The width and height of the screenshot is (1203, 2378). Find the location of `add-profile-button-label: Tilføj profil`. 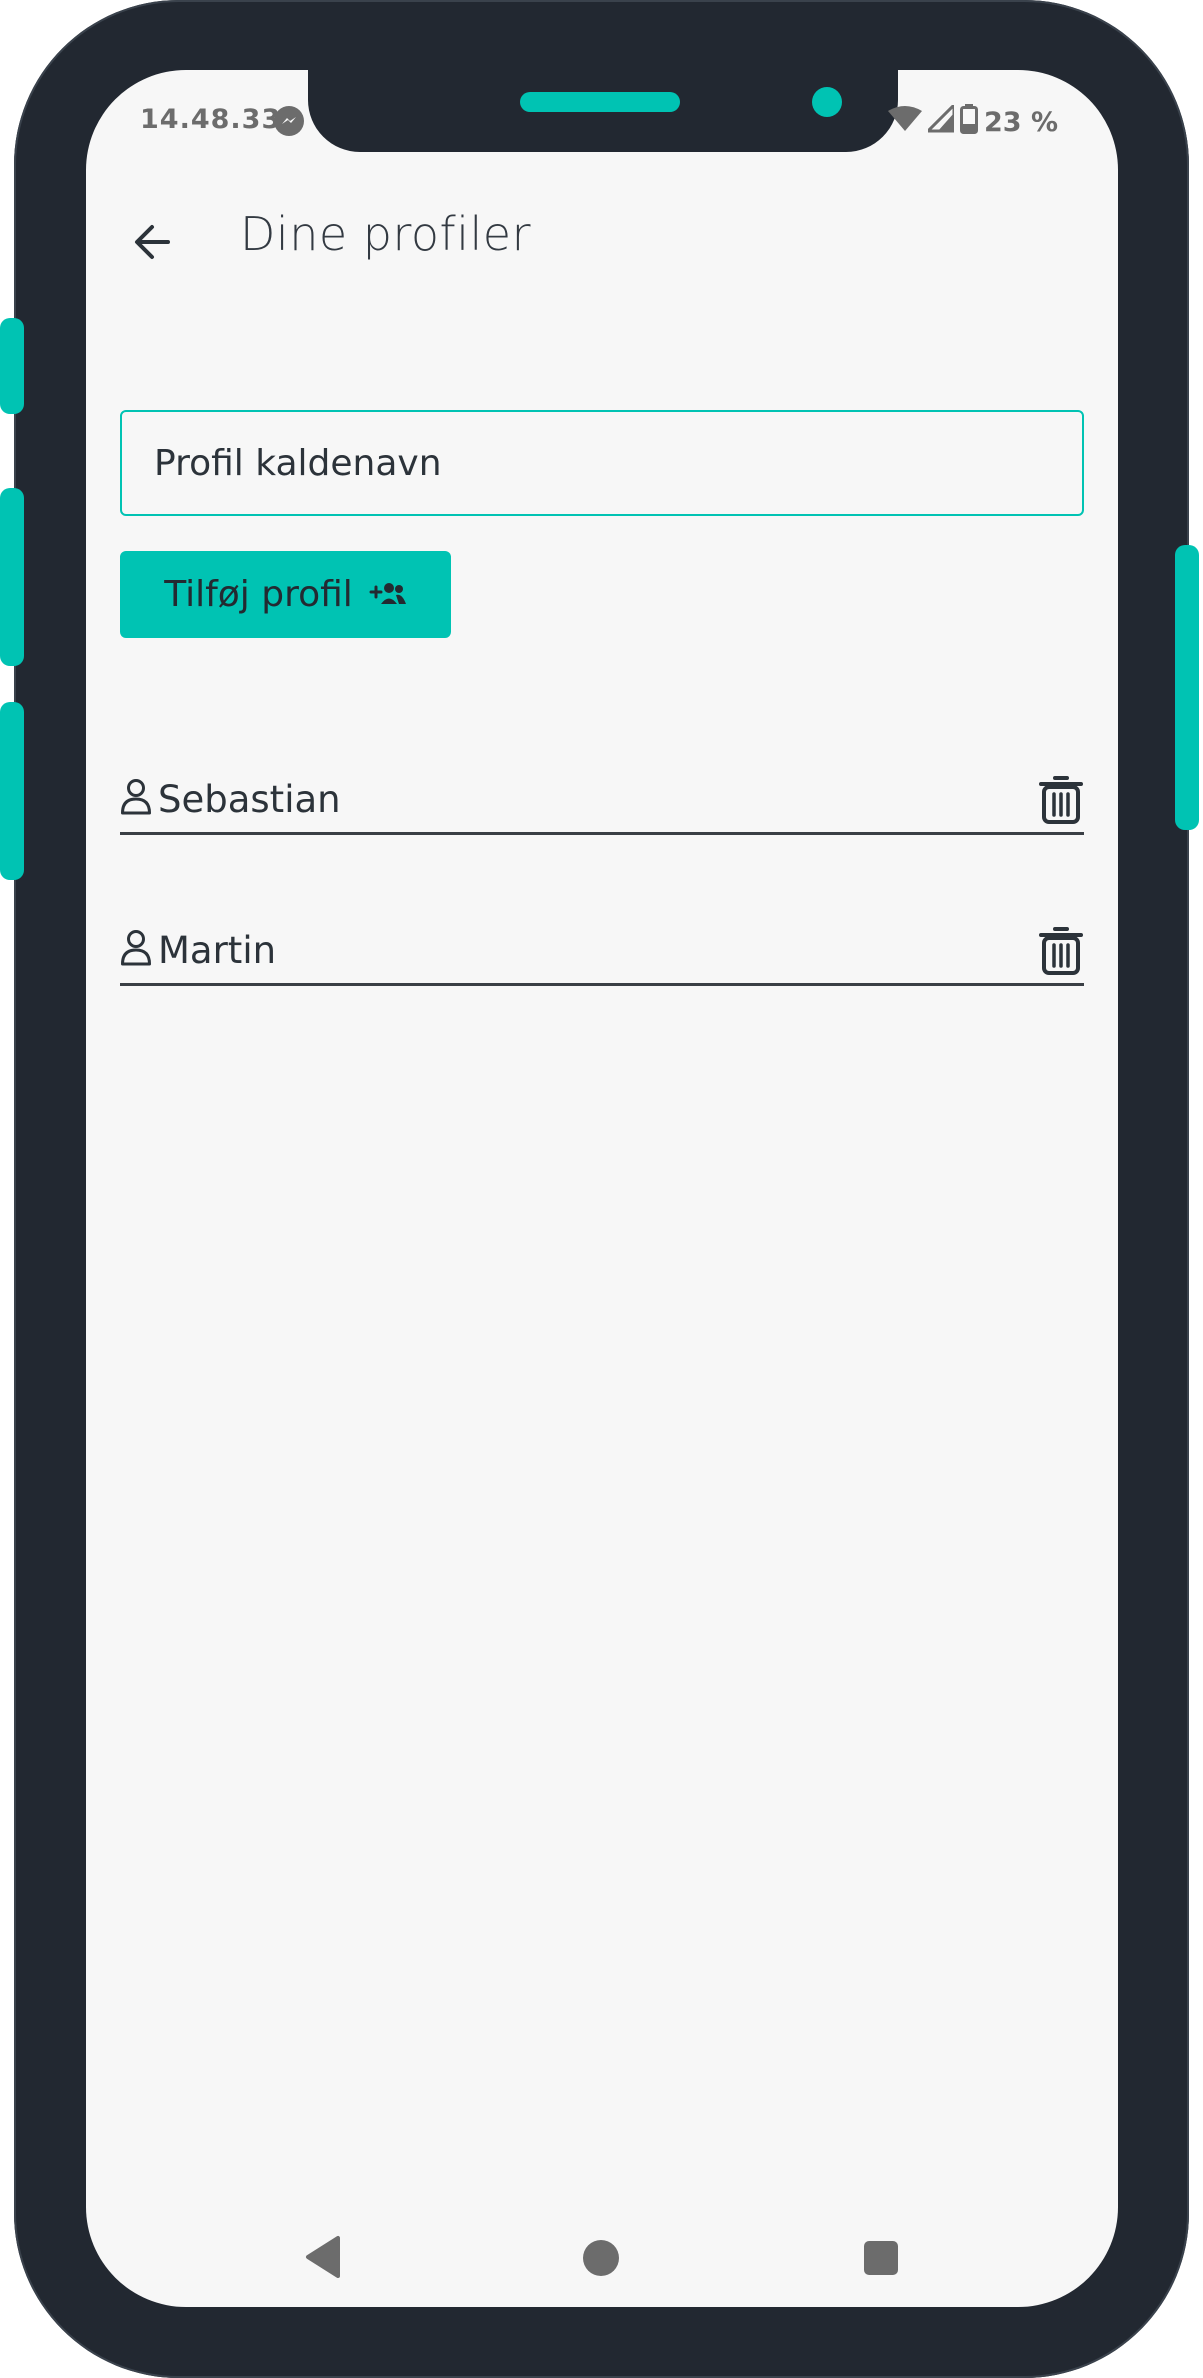

add-profile-button-label: Tilføj profil is located at coordinates (258, 594).